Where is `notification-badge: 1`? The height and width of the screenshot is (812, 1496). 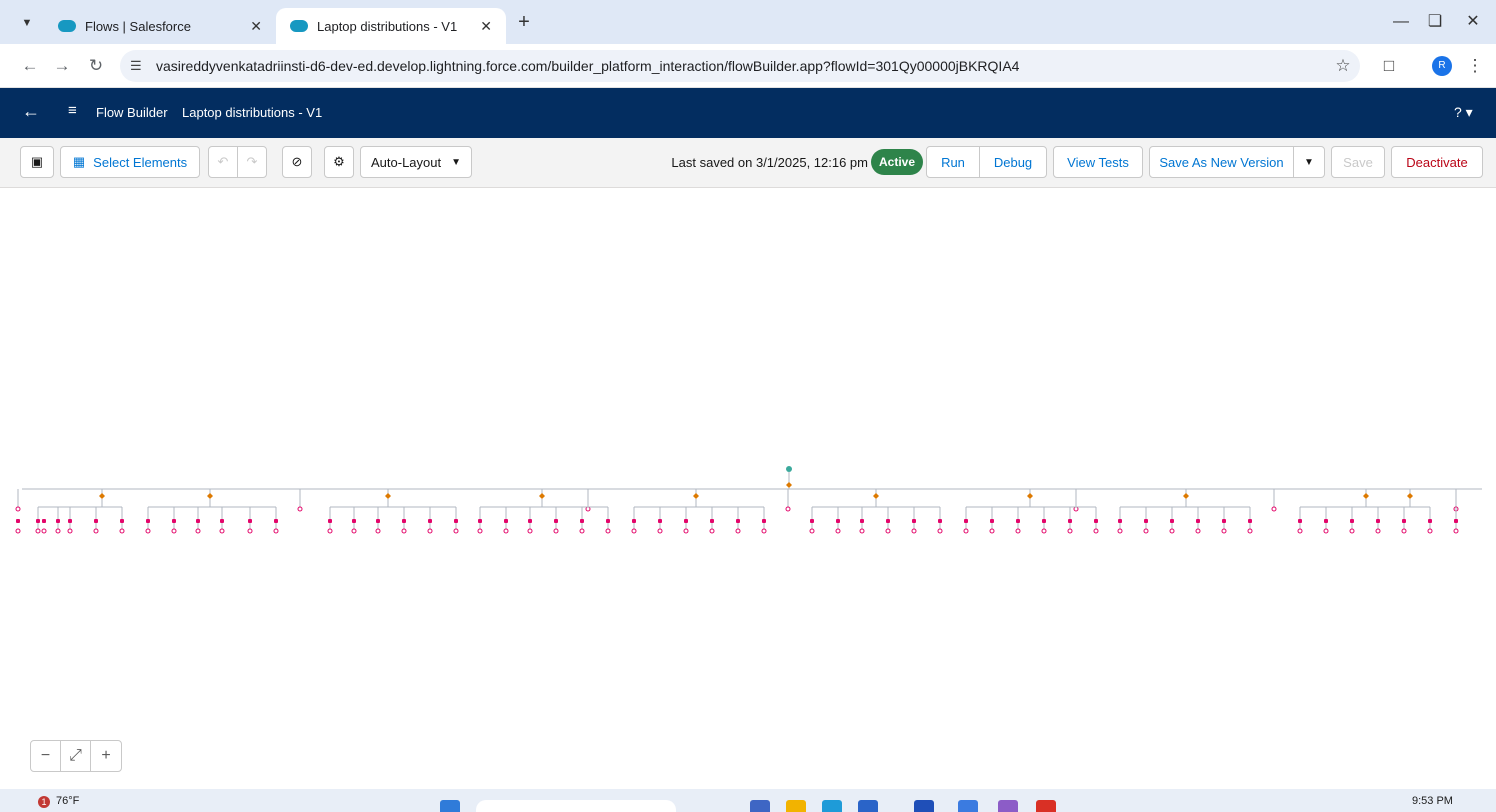
notification-badge: 1 is located at coordinates (44, 802).